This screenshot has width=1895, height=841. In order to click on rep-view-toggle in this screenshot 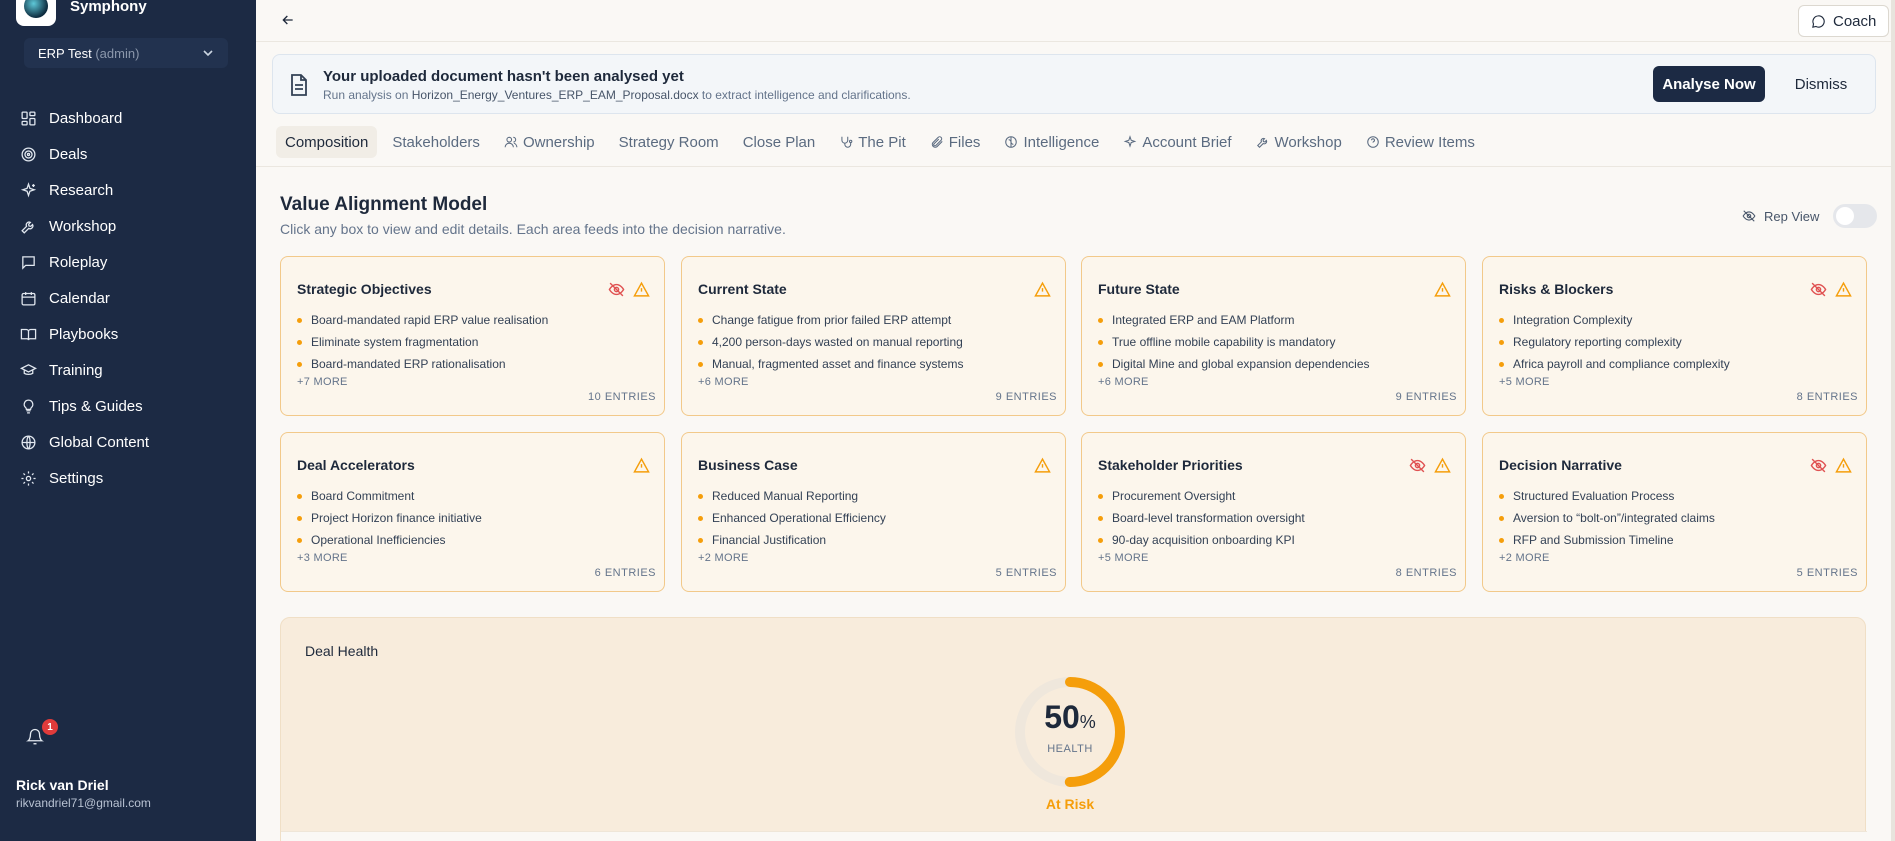, I will do `click(1855, 216)`.